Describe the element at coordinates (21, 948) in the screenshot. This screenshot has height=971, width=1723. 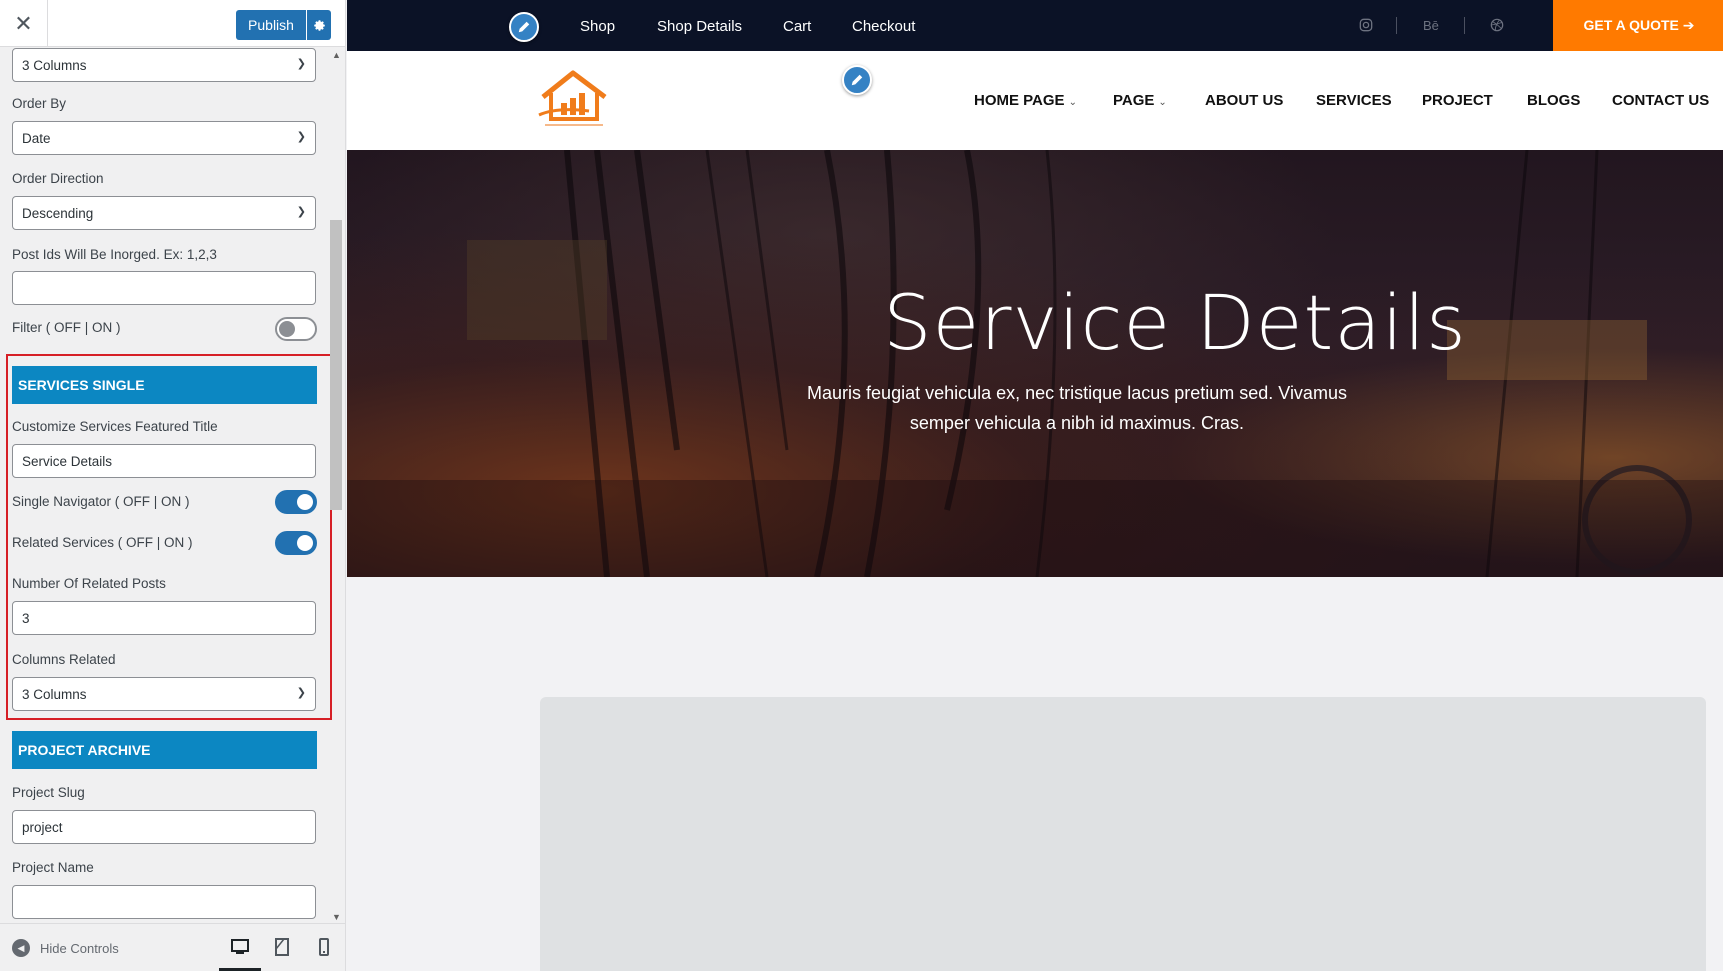
I see `collapse-arrow-icon: ◀` at that location.